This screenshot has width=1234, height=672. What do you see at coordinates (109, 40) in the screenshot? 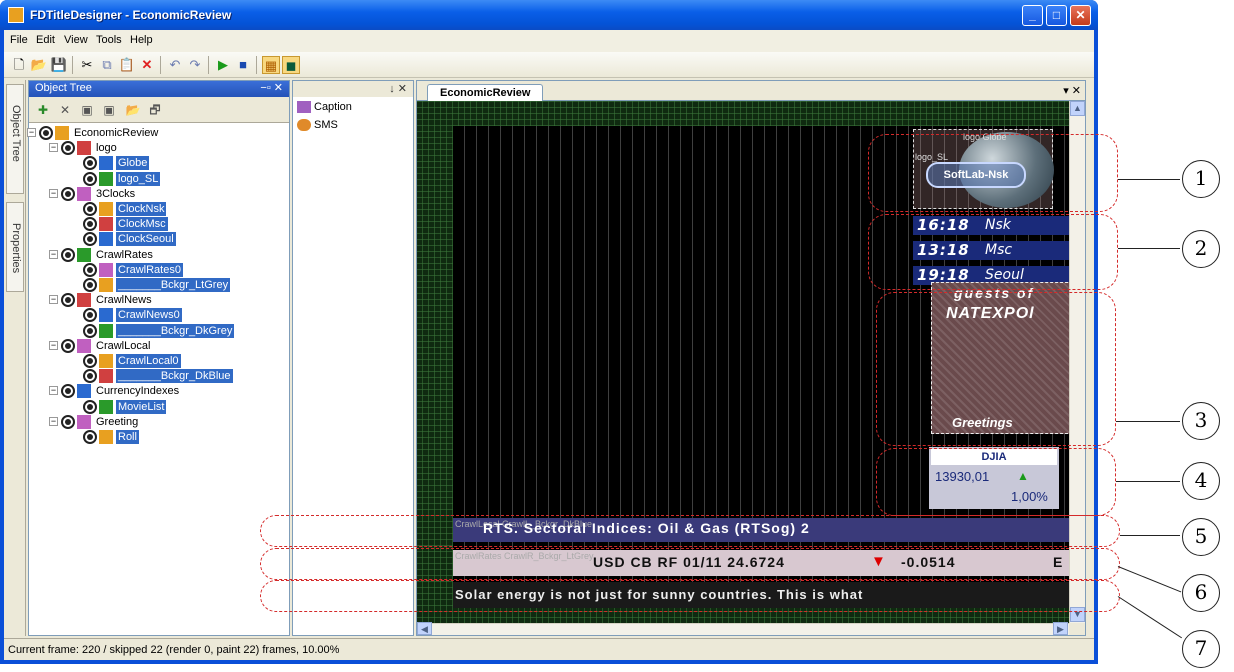
I see `menu-tools: Tools` at bounding box center [109, 40].